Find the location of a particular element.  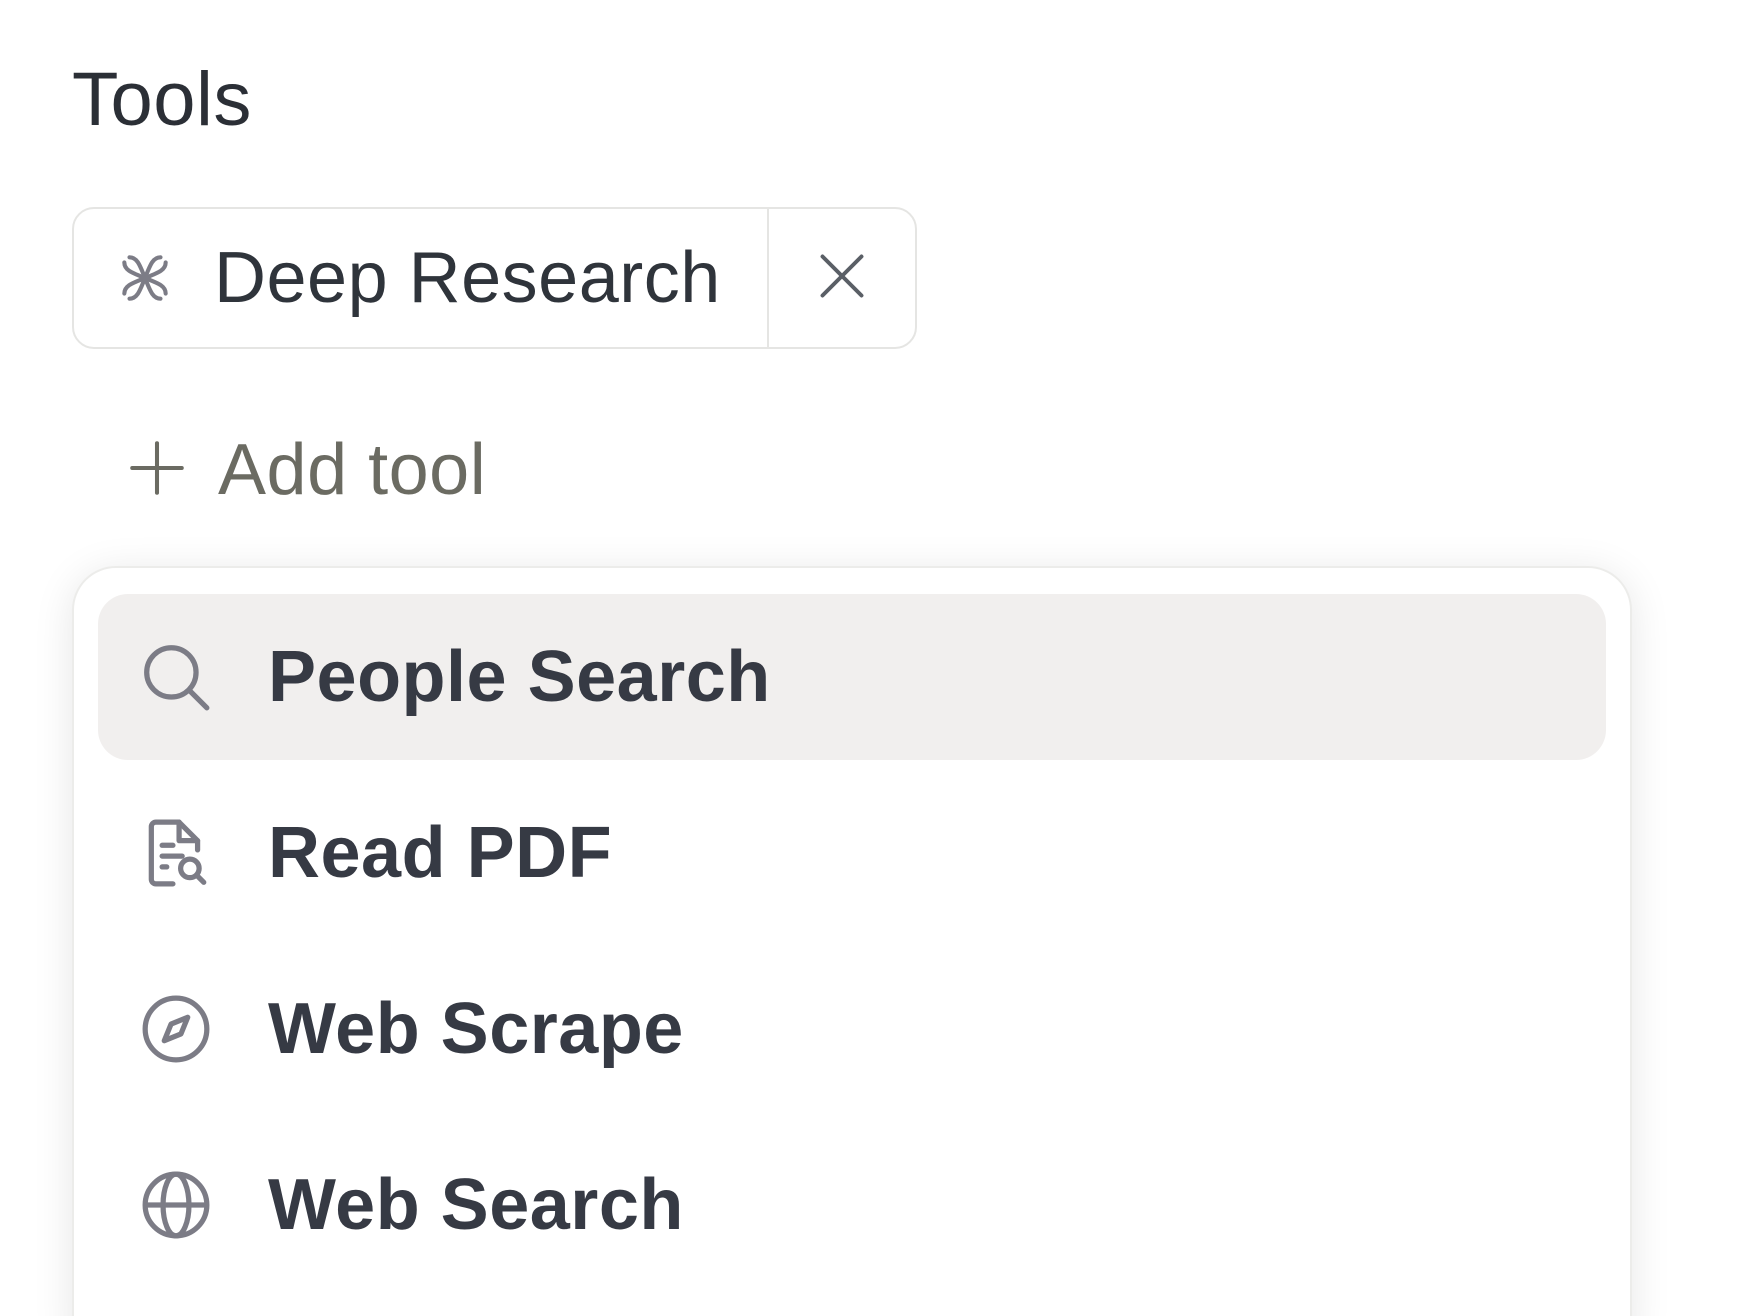

menu-item-label: Web Search is located at coordinates (476, 1205).